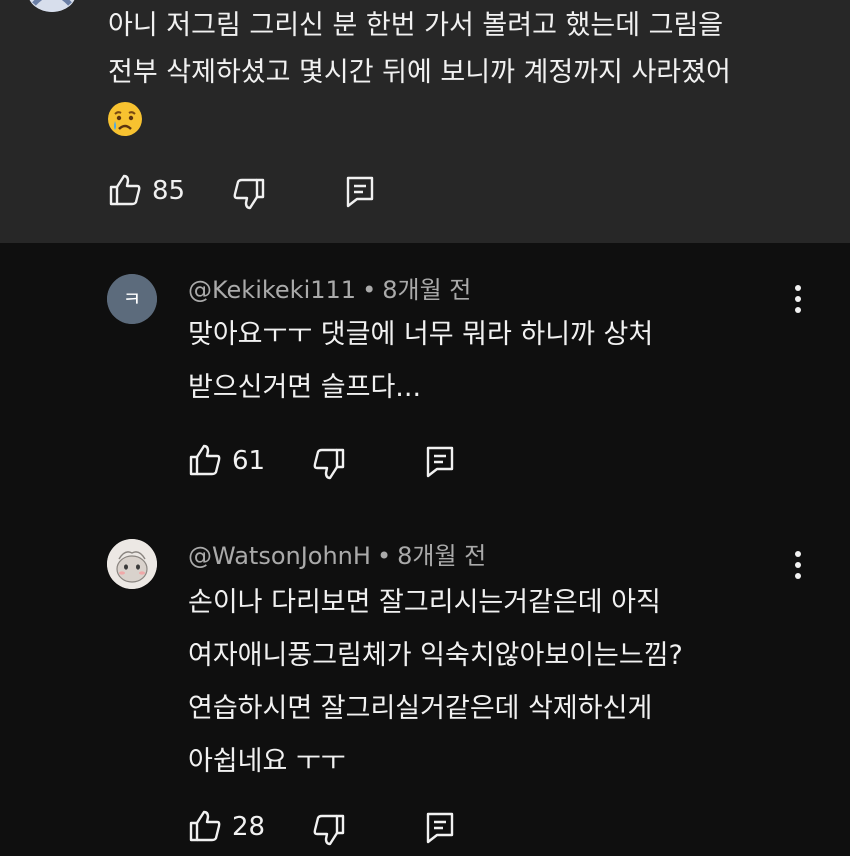 The height and width of the screenshot is (856, 850). I want to click on reply-header: @Kekikeki111 • 8개월 전, so click(329, 290).